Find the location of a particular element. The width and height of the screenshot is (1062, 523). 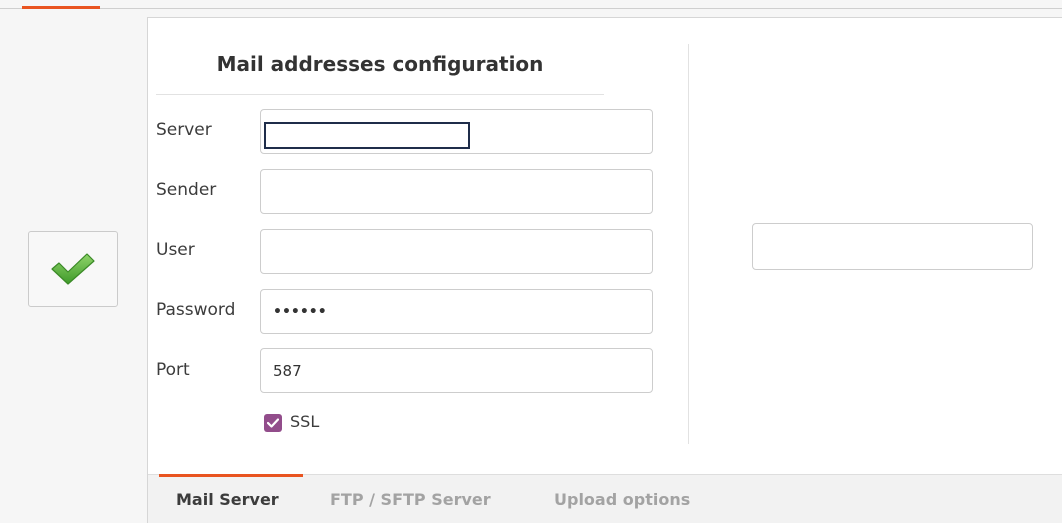

tab-ftp-sftp-server: FTP / SFTP Server is located at coordinates (410, 499).